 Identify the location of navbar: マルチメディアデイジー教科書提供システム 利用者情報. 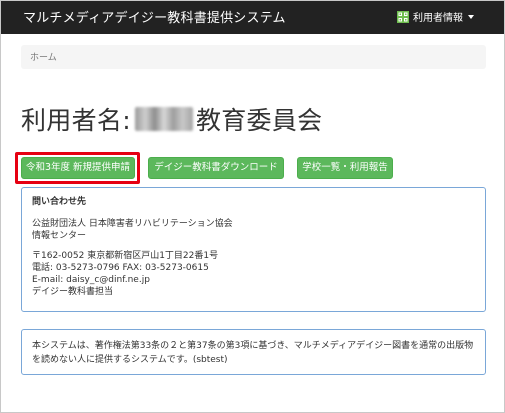
(252, 17).